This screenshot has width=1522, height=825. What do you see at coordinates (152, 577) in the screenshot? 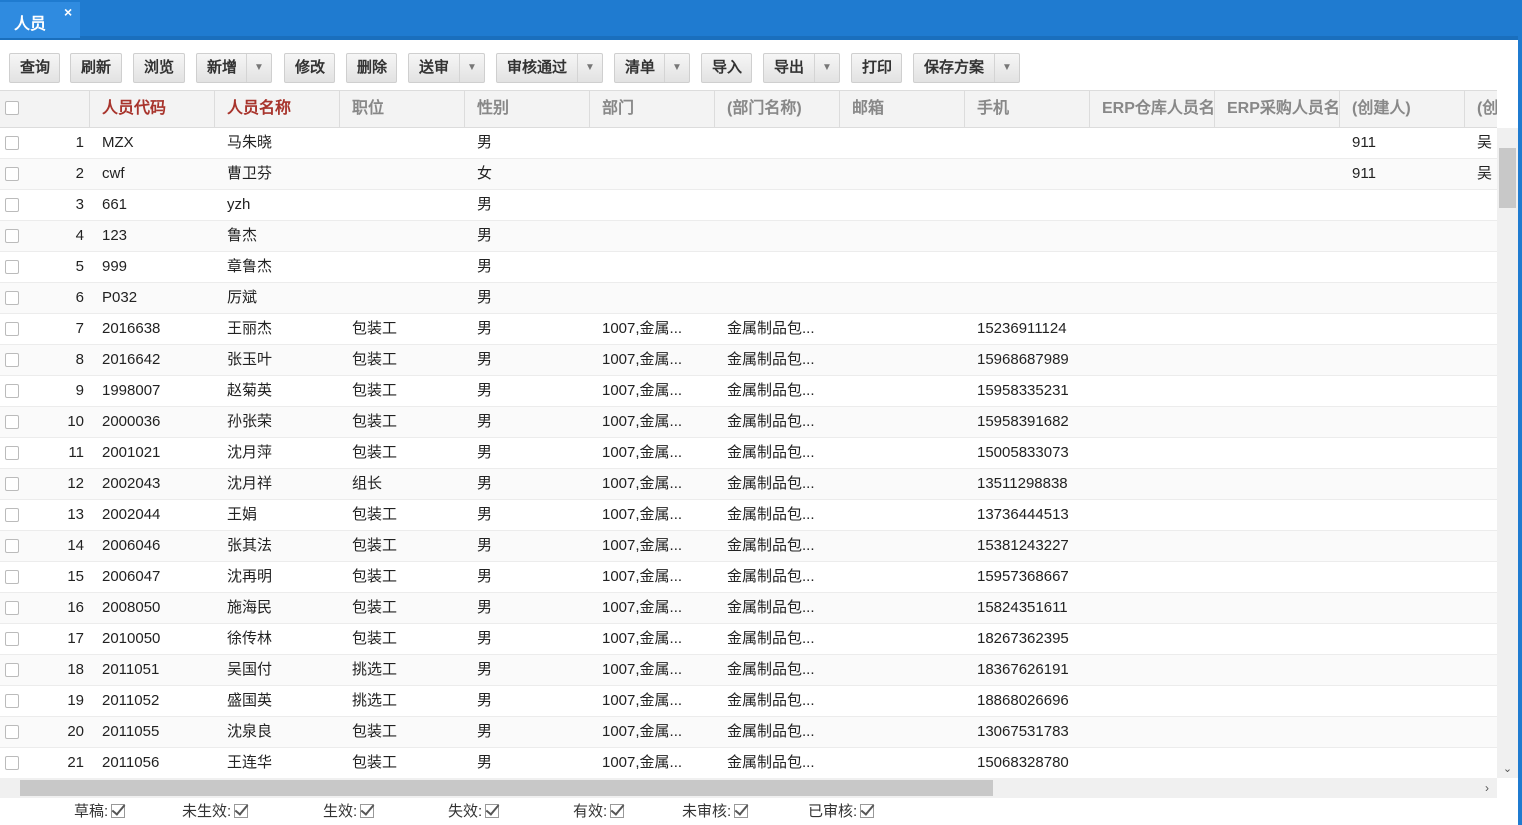
I see `cell-code: 2006047` at bounding box center [152, 577].